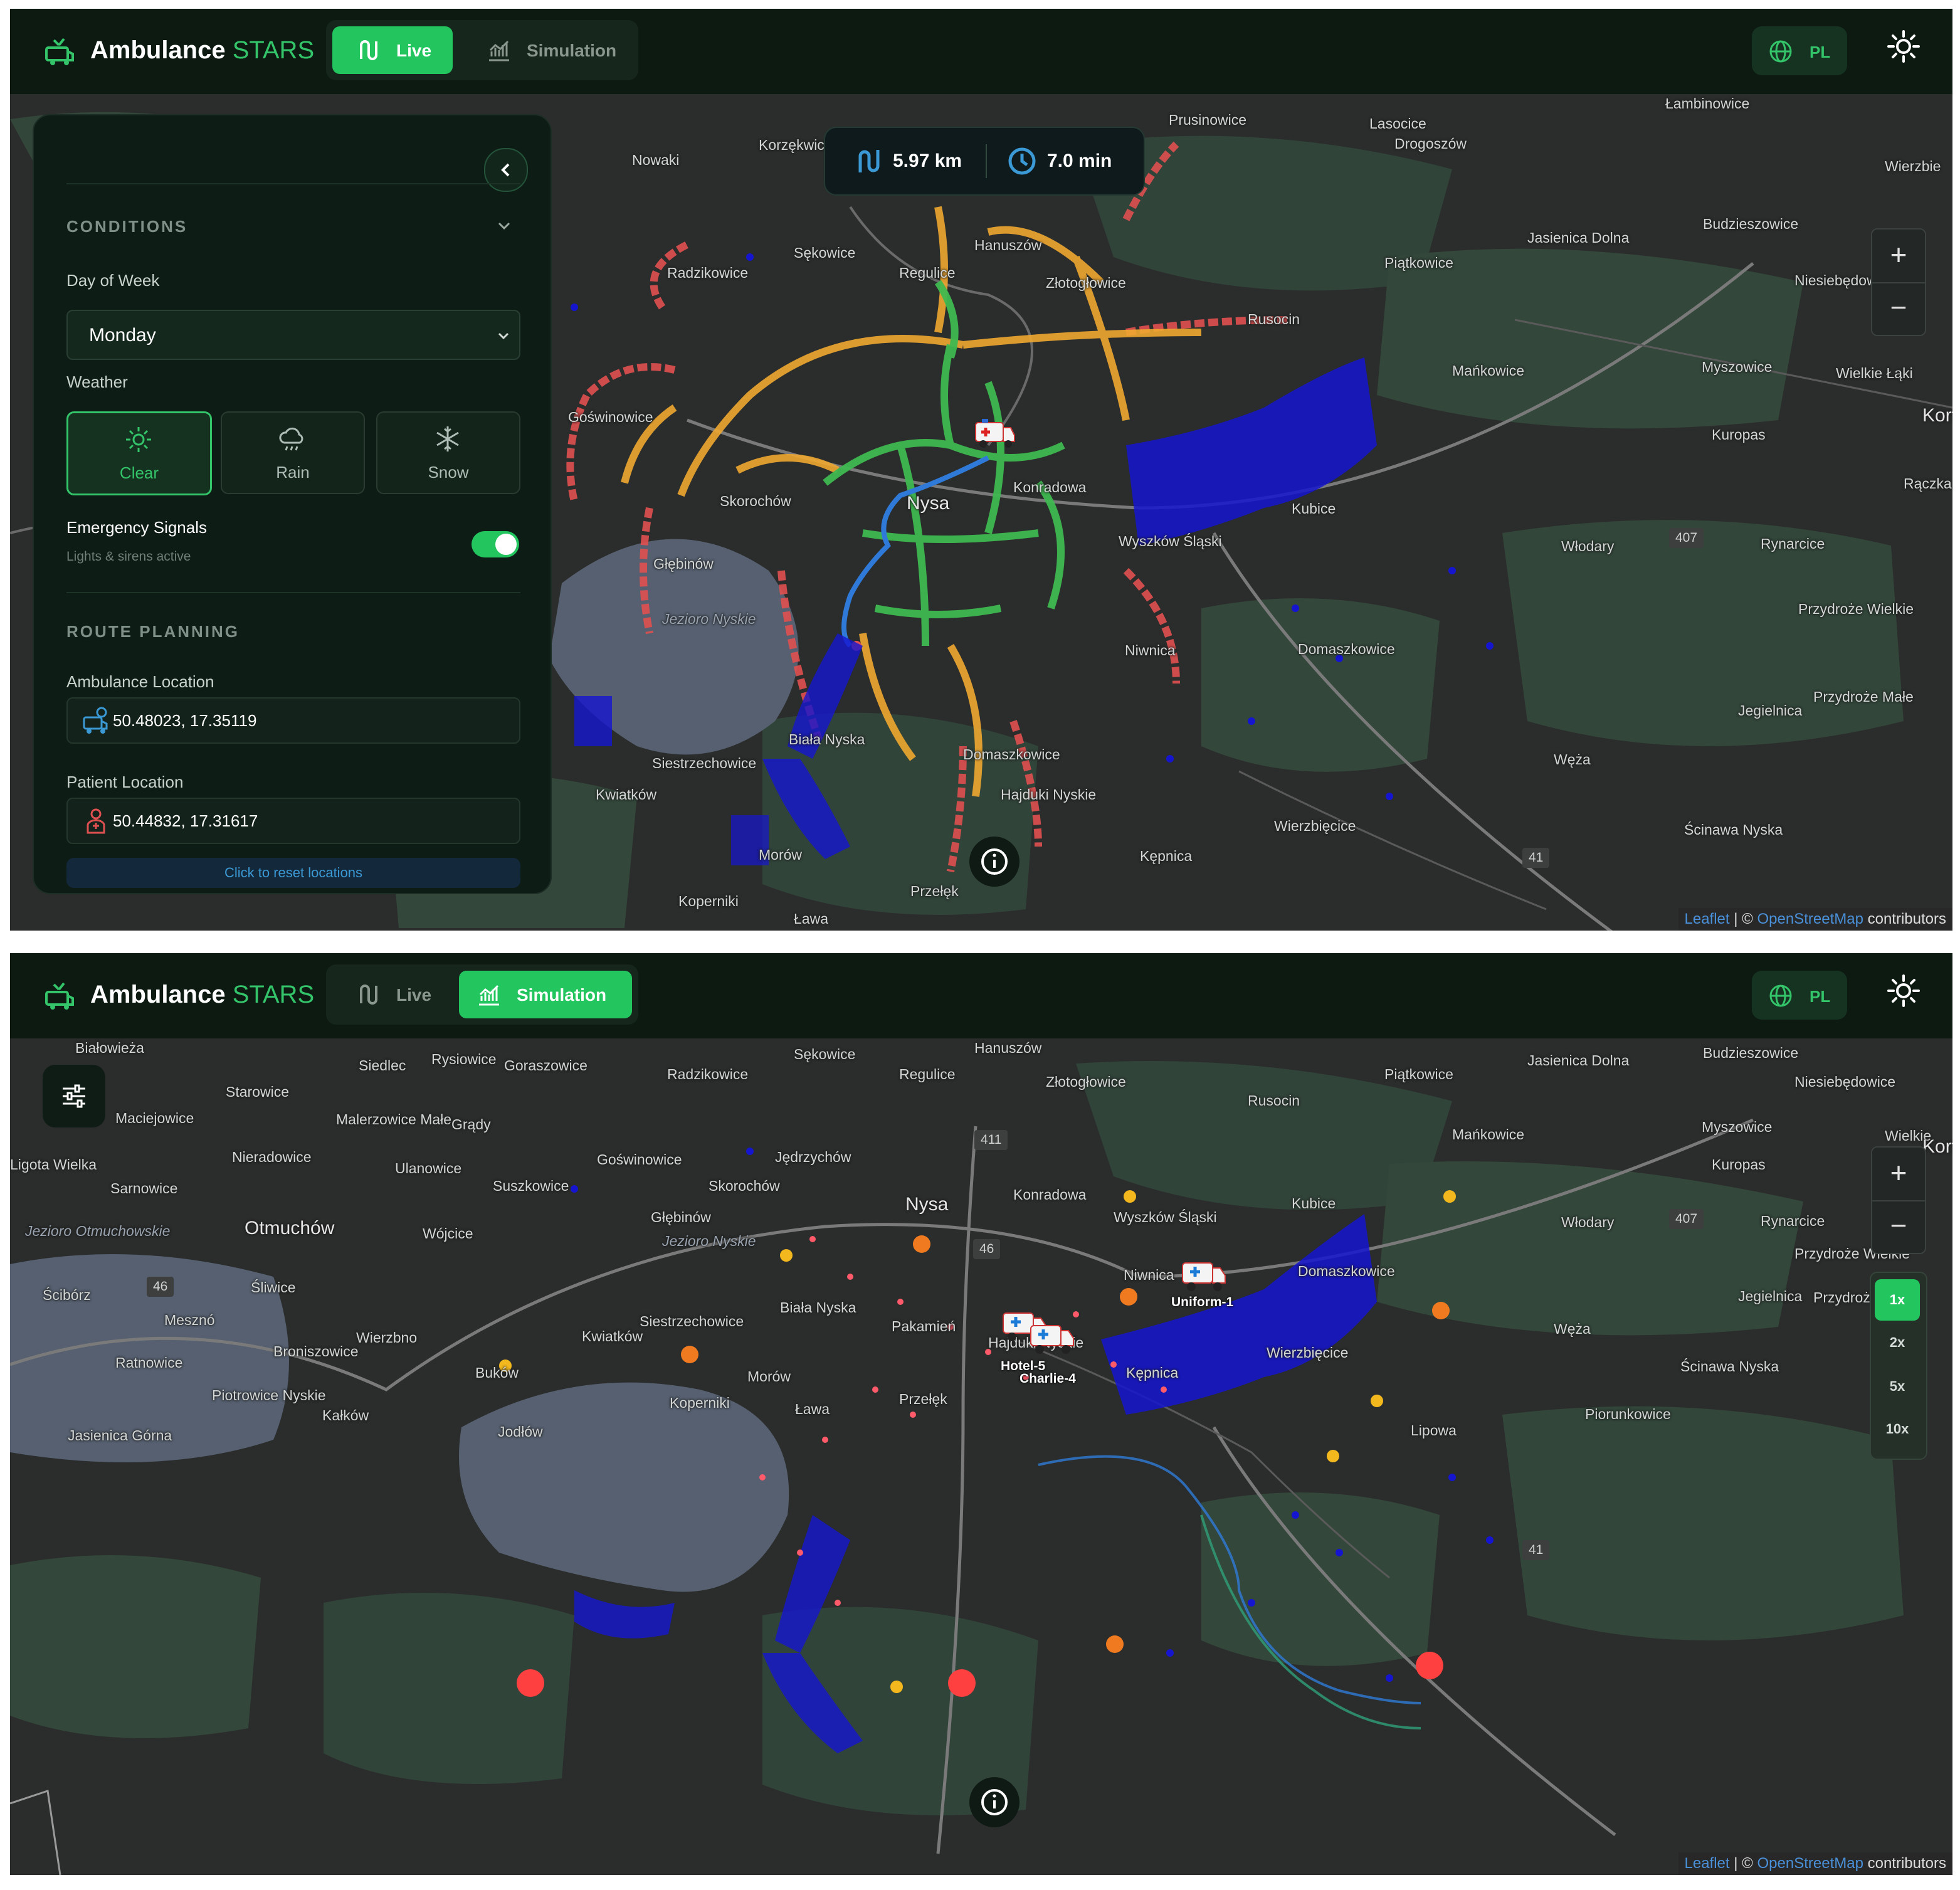  I want to click on toggle-knob, so click(506, 544).